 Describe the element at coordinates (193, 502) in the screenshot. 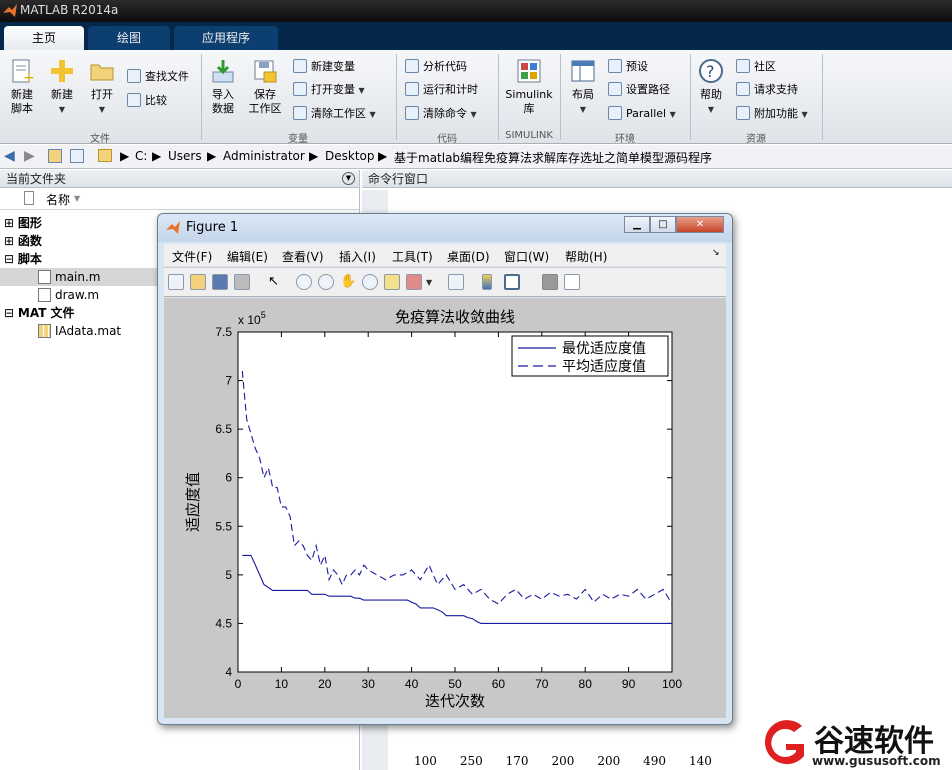

I see `y-axis-label: 适应度值` at that location.